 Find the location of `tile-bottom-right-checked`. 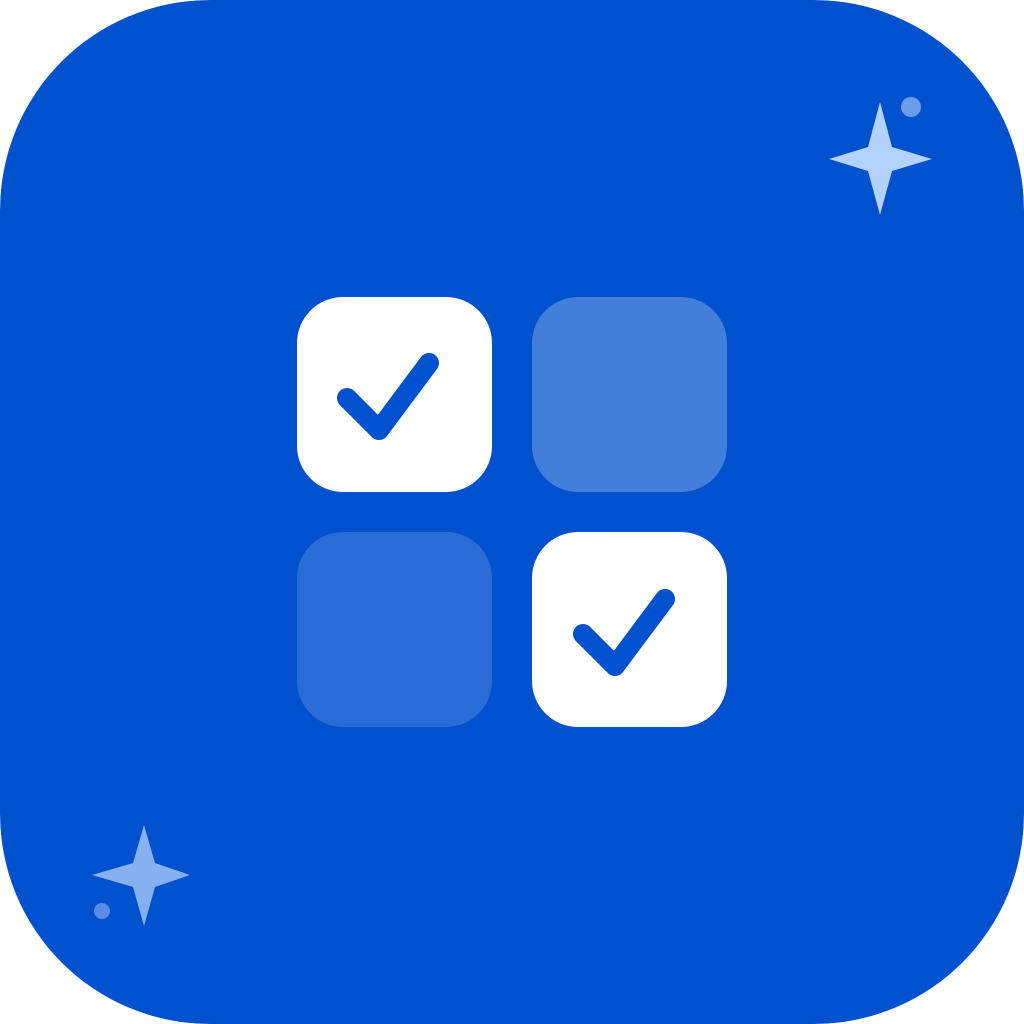

tile-bottom-right-checked is located at coordinates (629, 629).